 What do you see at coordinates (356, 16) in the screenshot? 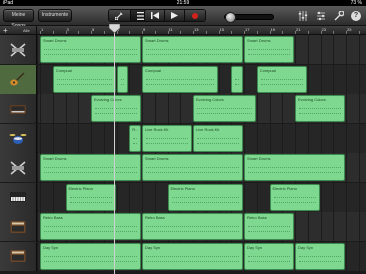
I see `help-icon: ?` at bounding box center [356, 16].